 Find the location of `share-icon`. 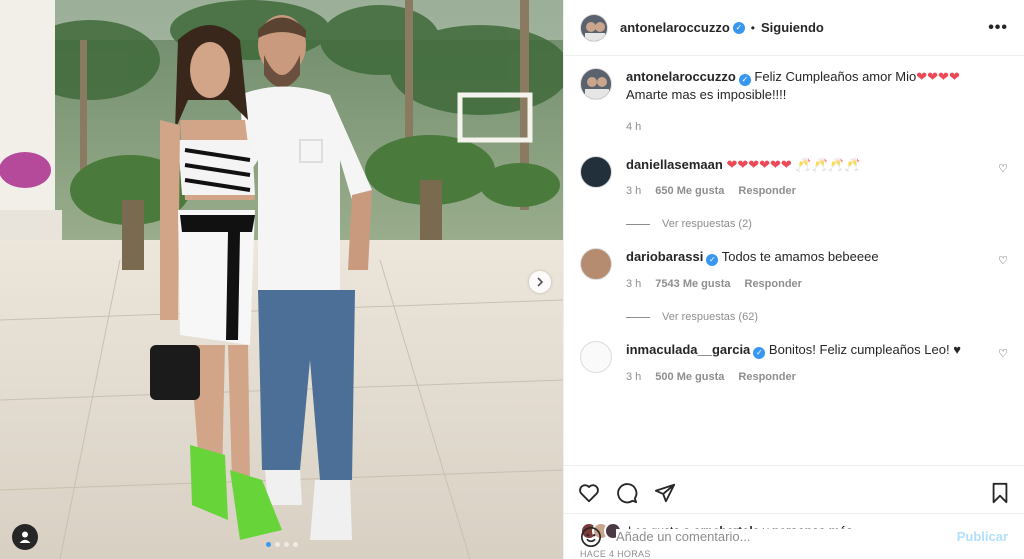

share-icon is located at coordinates (665, 493).